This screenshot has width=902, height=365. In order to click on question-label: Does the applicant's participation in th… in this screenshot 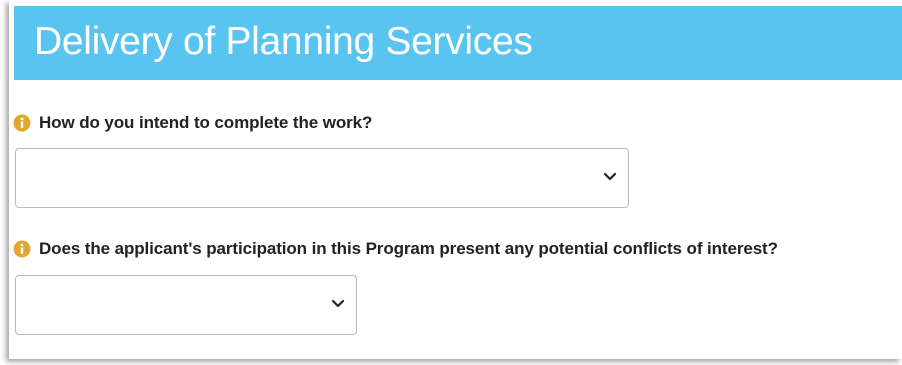, I will do `click(408, 248)`.